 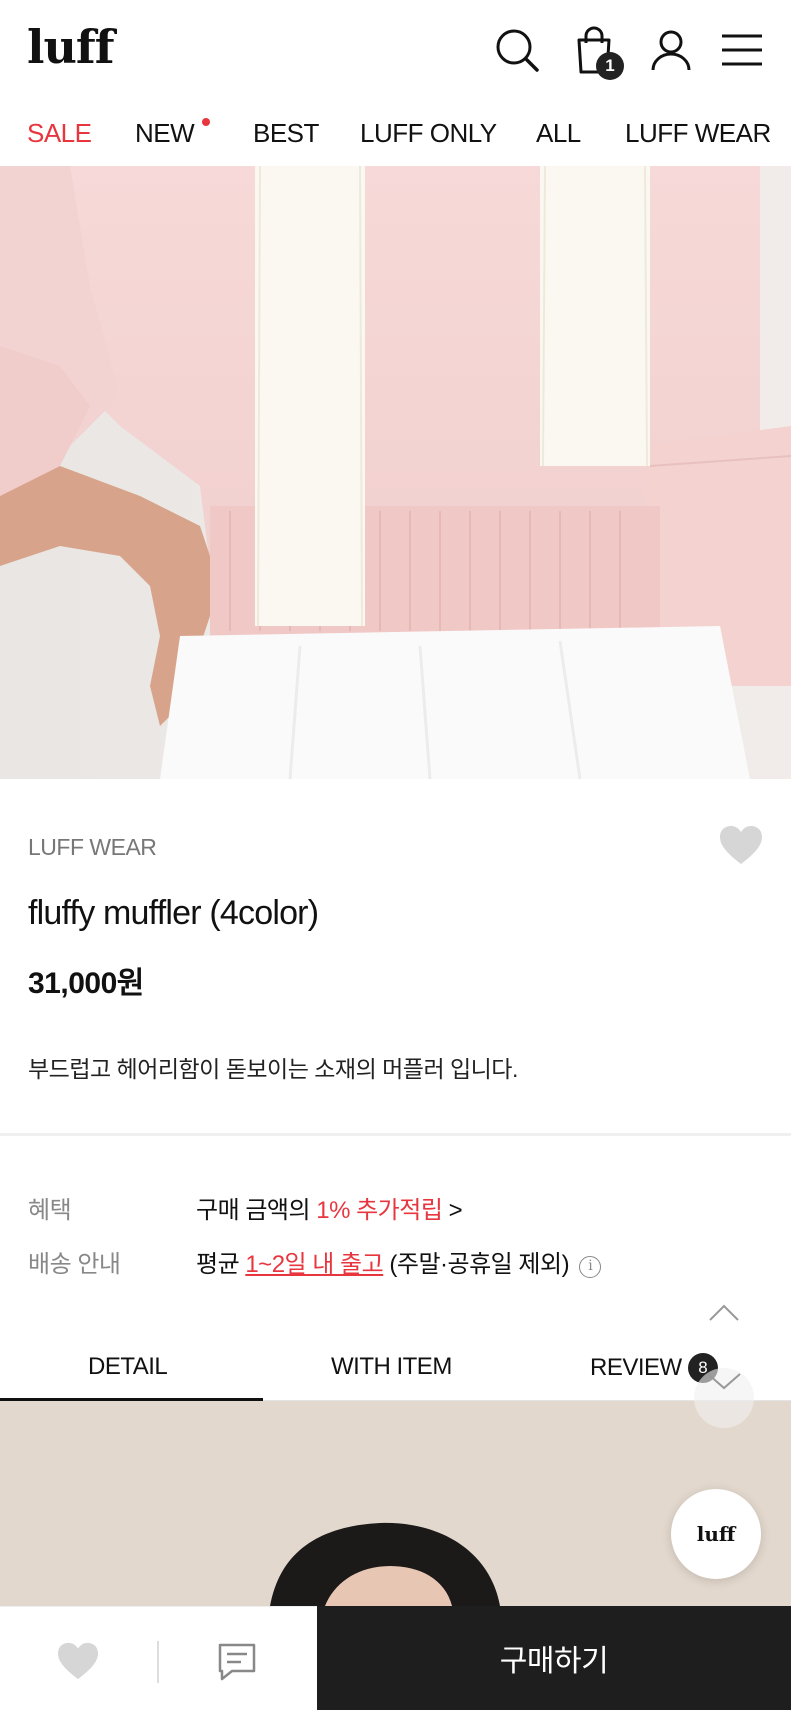 What do you see at coordinates (70, 47) in the screenshot?
I see `logo: luff` at bounding box center [70, 47].